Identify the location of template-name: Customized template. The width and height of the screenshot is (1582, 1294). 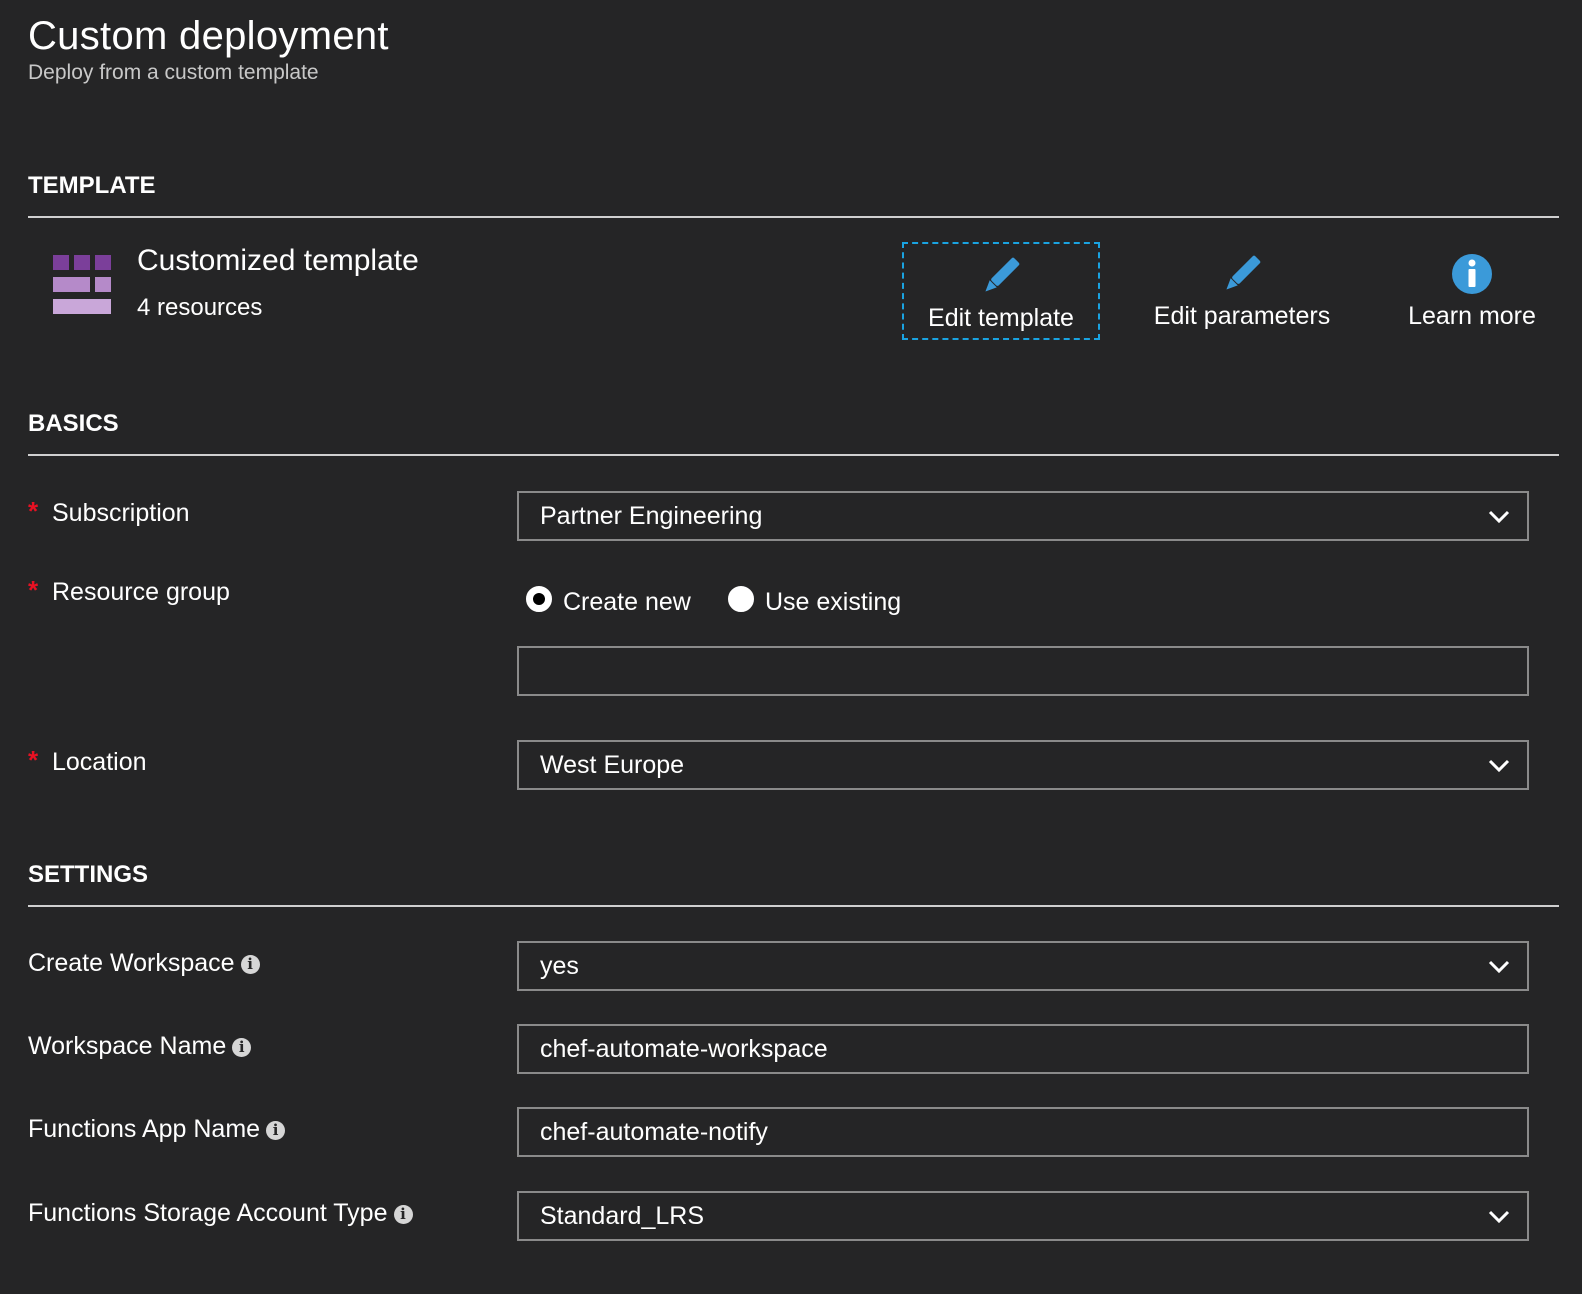
(278, 260).